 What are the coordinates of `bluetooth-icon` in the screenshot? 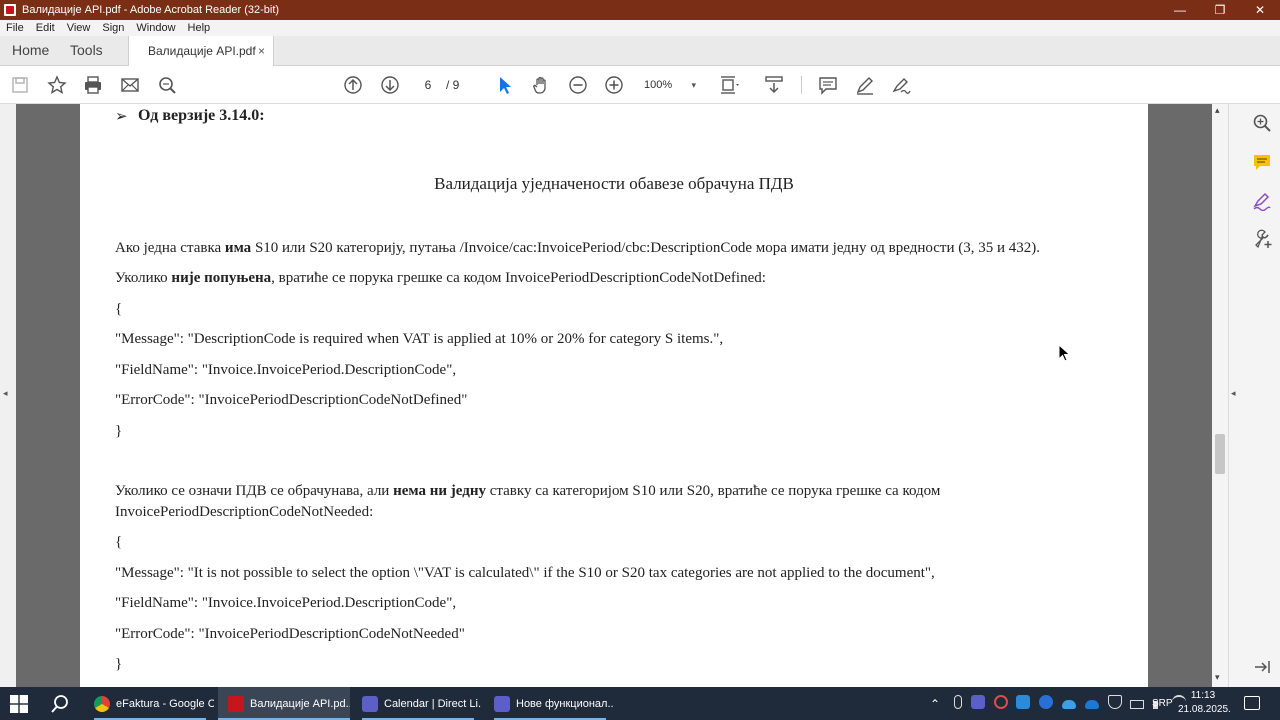 It's located at (1046, 702).